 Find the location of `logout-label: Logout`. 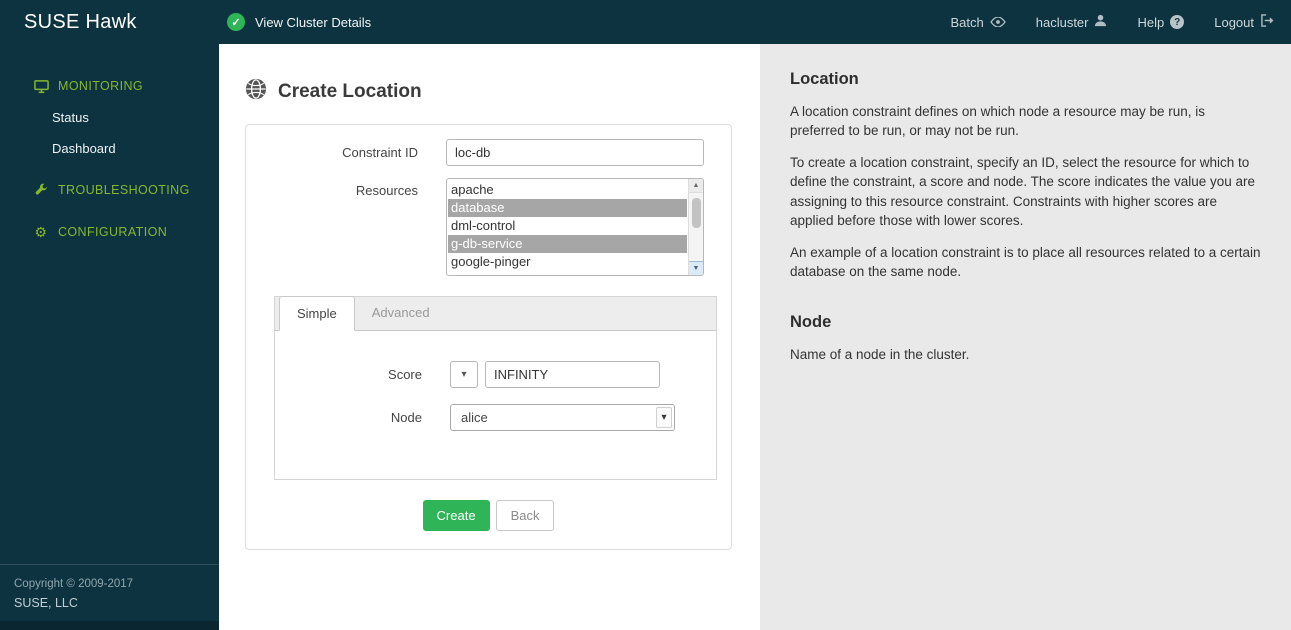

logout-label: Logout is located at coordinates (1234, 22).